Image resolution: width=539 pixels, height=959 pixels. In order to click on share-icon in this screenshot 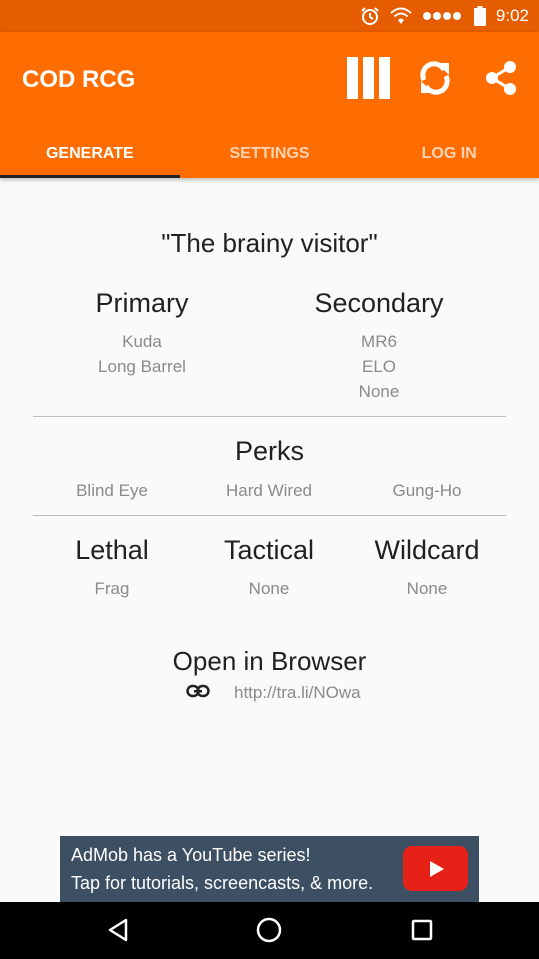, I will do `click(501, 80)`.